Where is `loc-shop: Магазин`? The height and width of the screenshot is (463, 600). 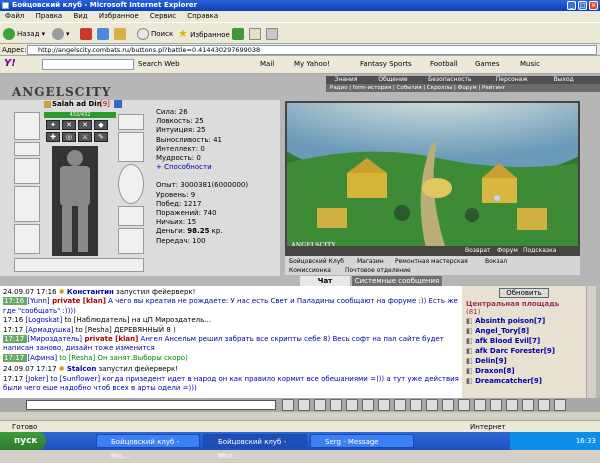
loc-shop: Магазин is located at coordinates (370, 261).